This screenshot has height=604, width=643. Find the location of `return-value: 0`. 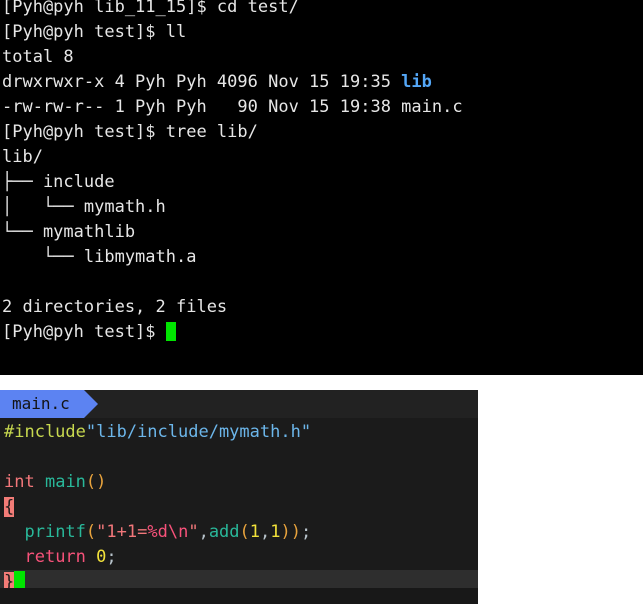

return-value: 0 is located at coordinates (101, 557).